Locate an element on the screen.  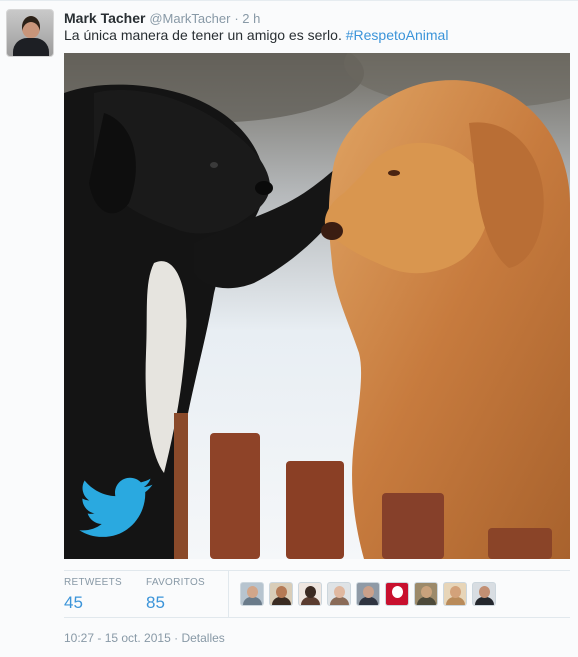
tweet-timestamp: 10:27 - 15 oct. 2015 is located at coordinates (117, 638).